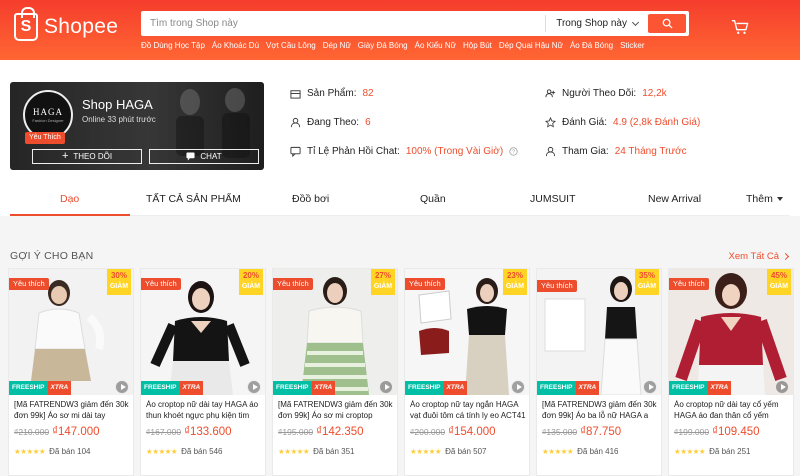  Describe the element at coordinates (448, 451) in the screenshot. I see `product-meta: ★★★★★ Đã bán 507` at that location.